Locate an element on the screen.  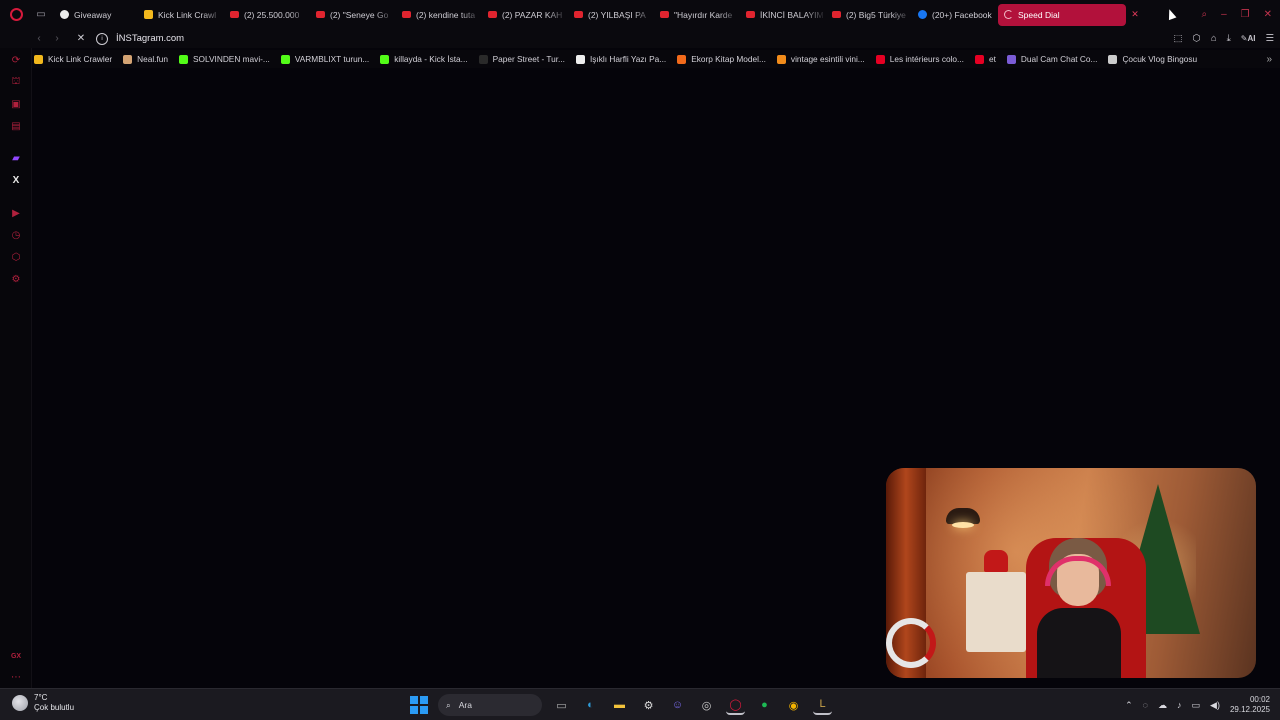
tab: "Hayırdır Karde is located at coordinates (697, 15).